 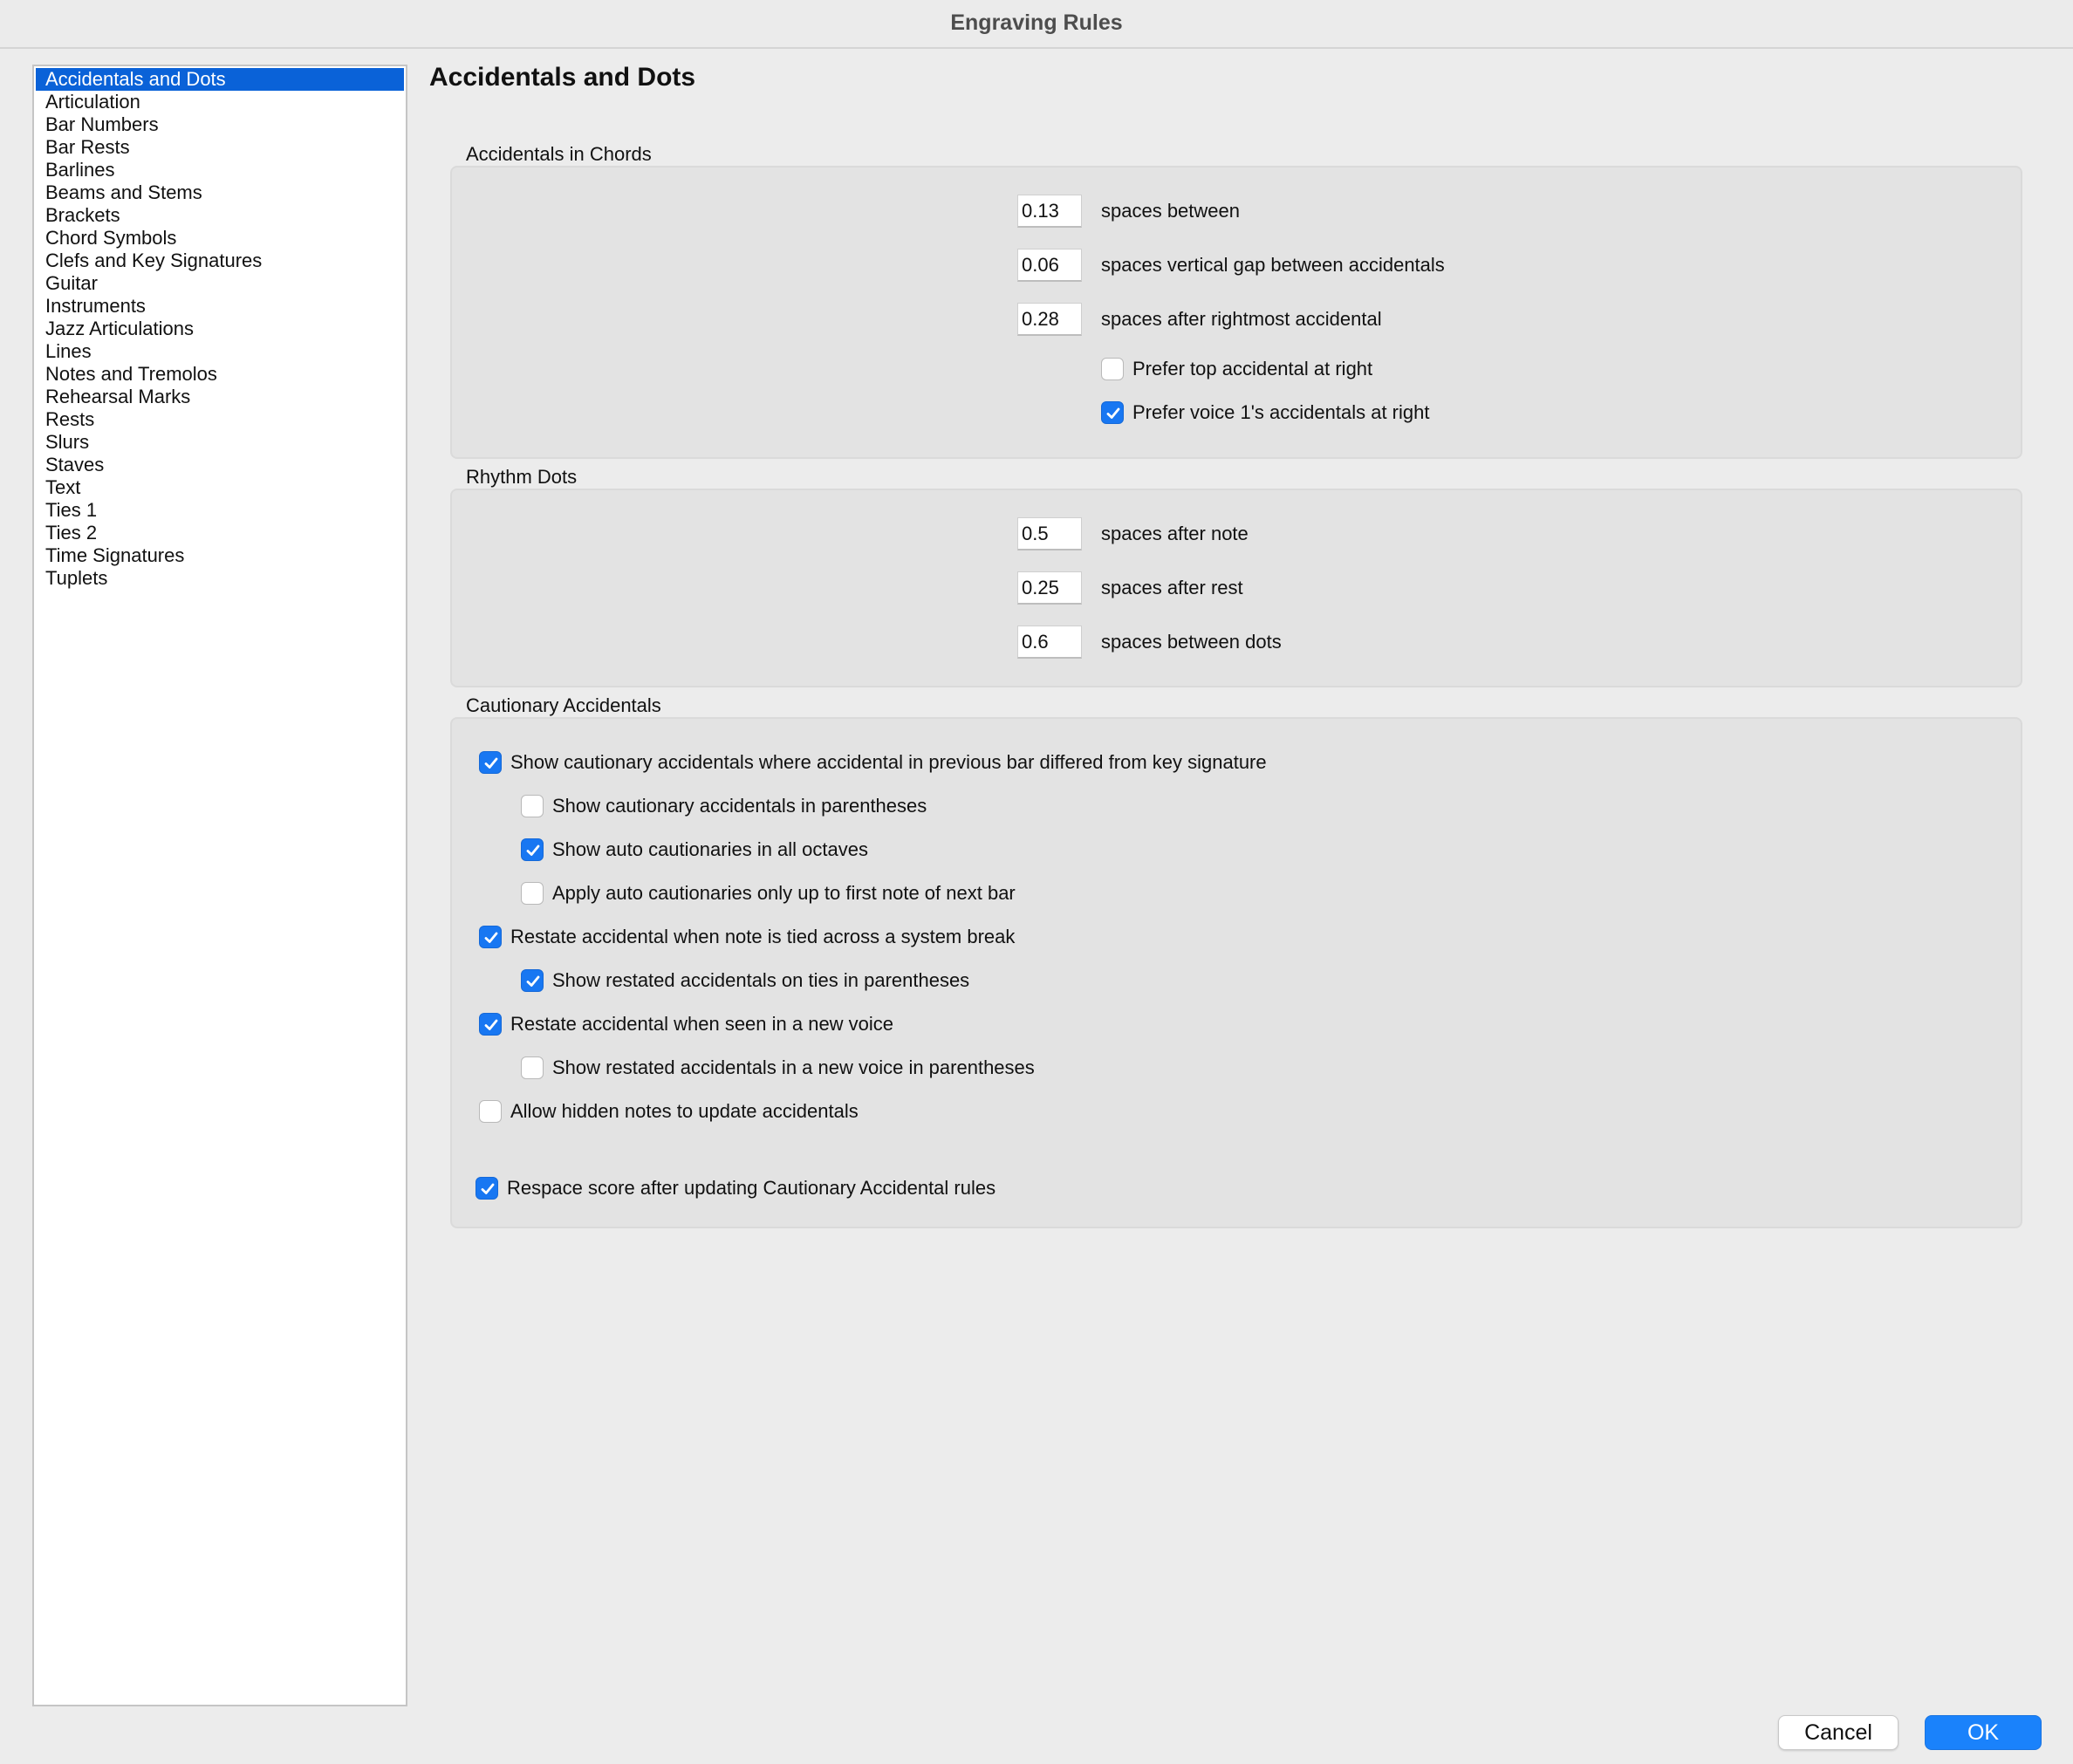 What do you see at coordinates (220, 397) in the screenshot?
I see `sidebar-item-rehearsal-marks: Rehearsal Marks` at bounding box center [220, 397].